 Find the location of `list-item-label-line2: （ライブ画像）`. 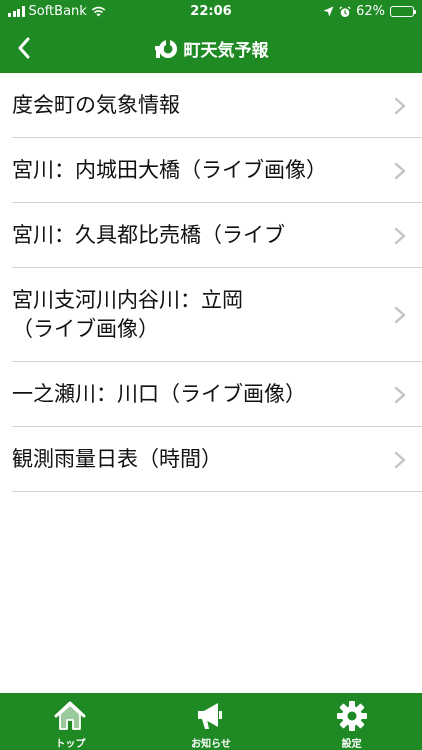

list-item-label-line2: （ライブ画像） is located at coordinates (85, 329).